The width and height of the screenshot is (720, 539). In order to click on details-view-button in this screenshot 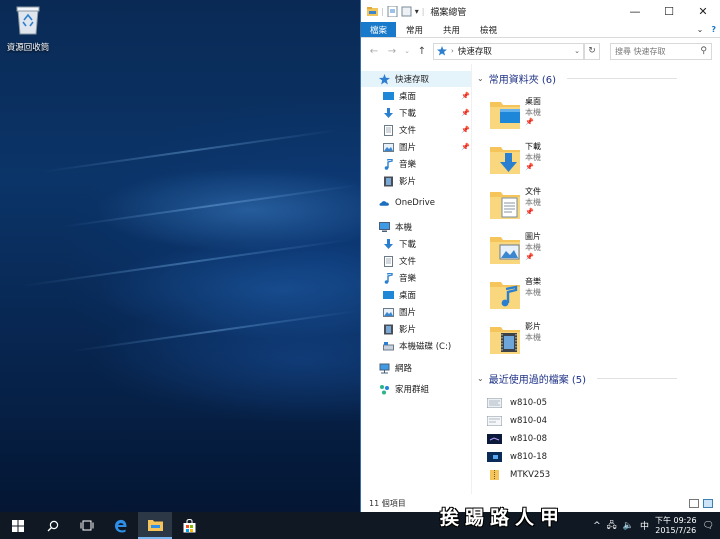, I will do `click(694, 503)`.